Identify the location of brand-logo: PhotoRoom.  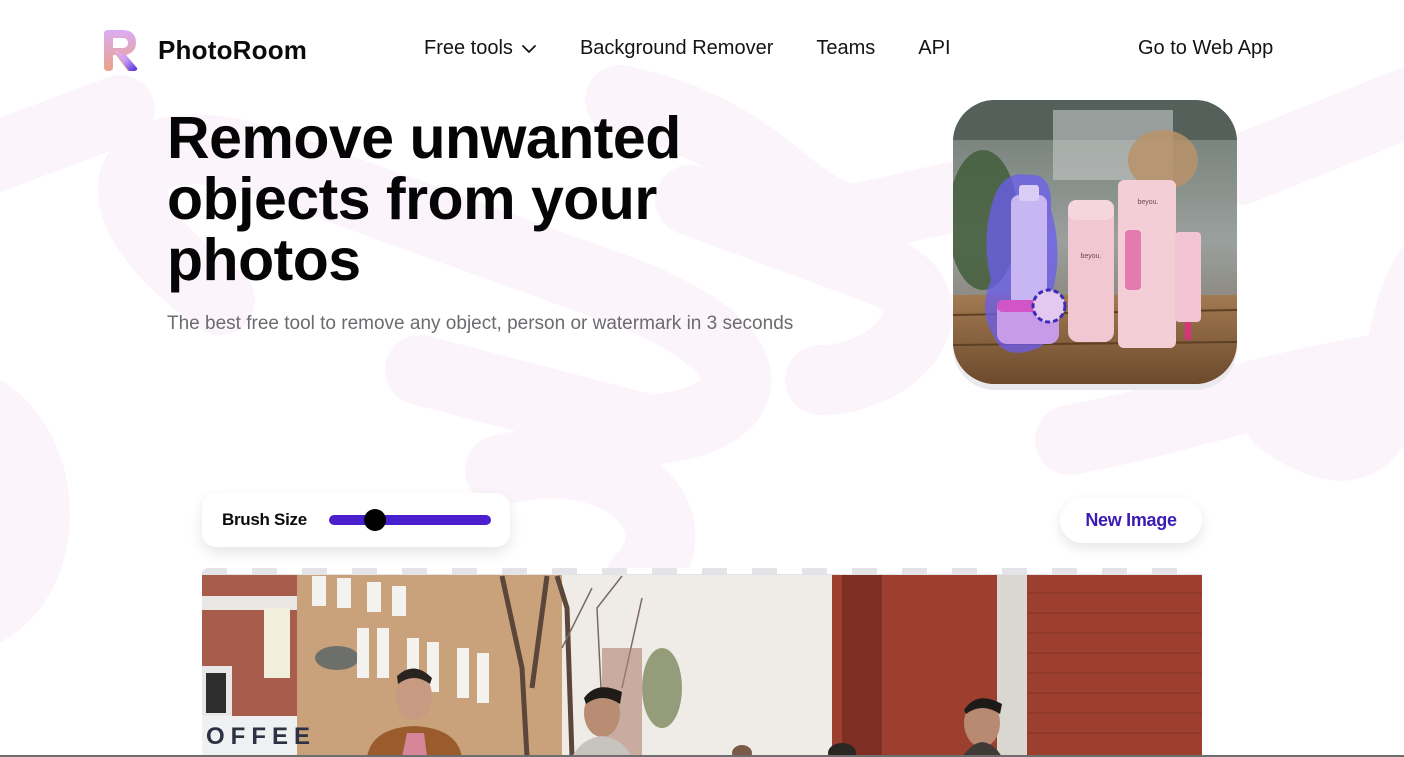
(203, 50).